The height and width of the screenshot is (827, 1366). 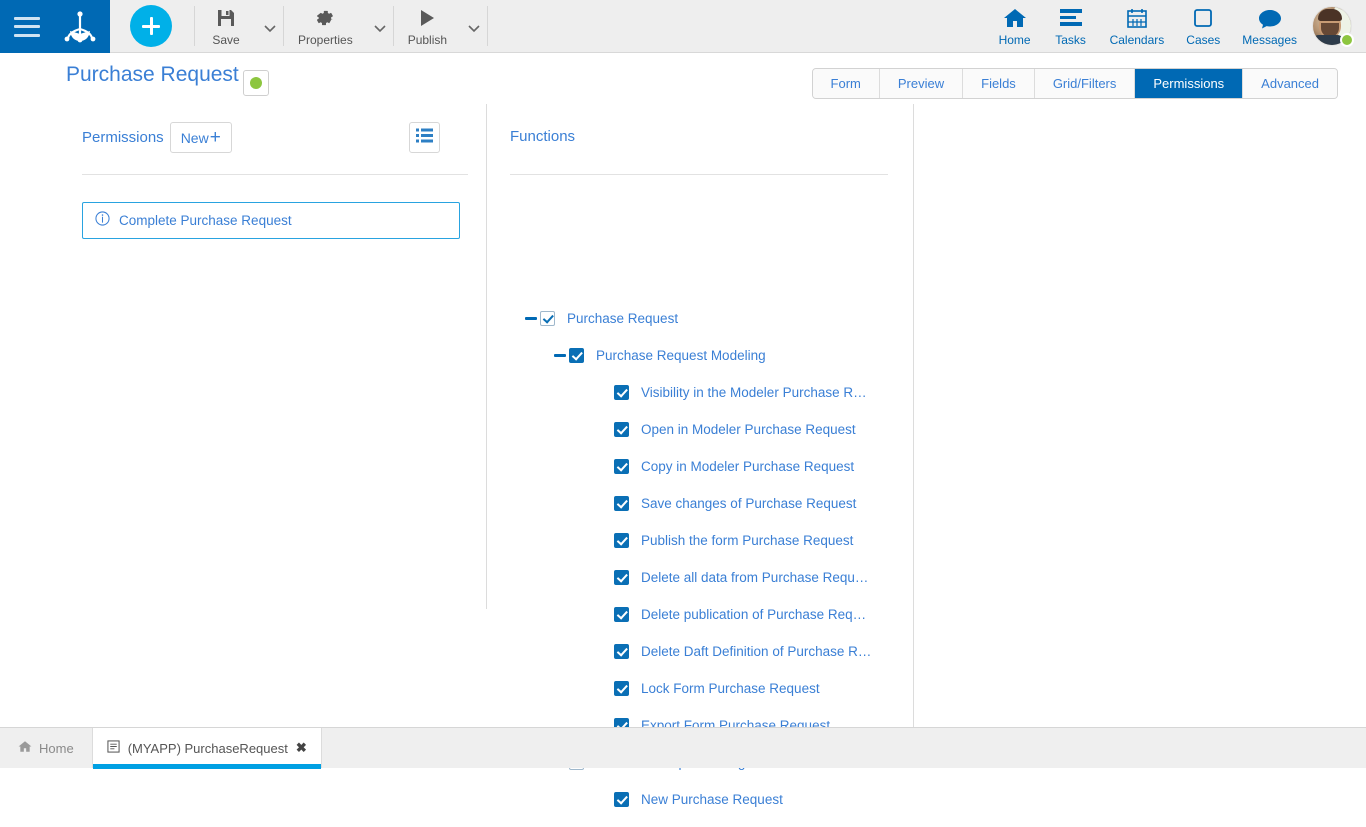 What do you see at coordinates (1269, 26) in the screenshot?
I see `nav-messages: Messages` at bounding box center [1269, 26].